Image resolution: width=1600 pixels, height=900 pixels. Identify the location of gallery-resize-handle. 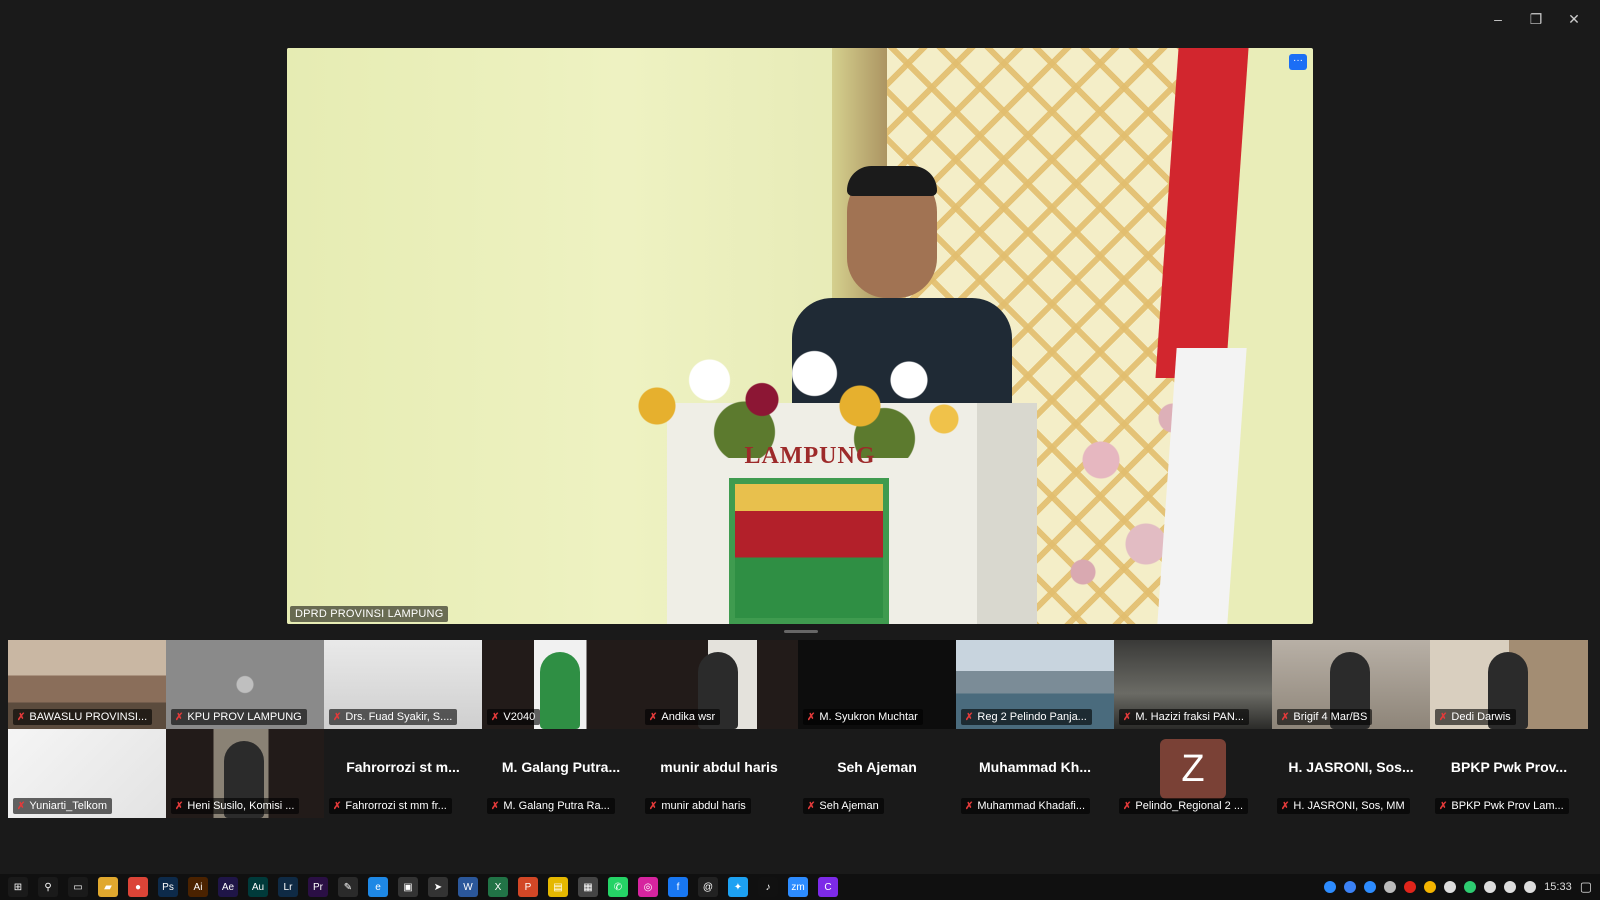
(801, 631).